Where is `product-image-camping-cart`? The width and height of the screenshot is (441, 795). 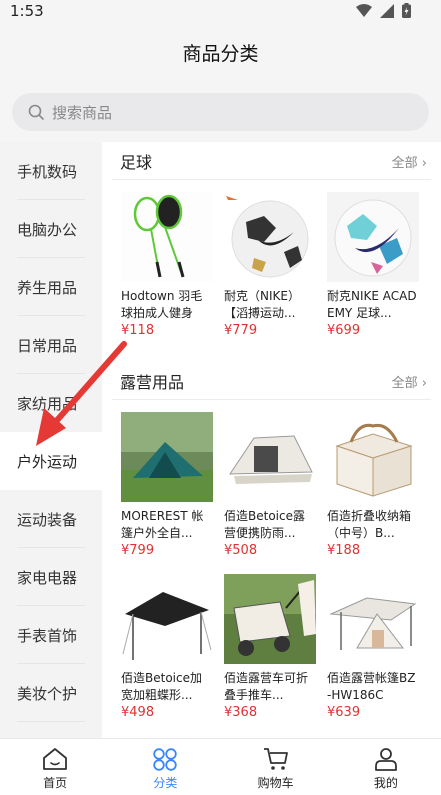 product-image-camping-cart is located at coordinates (270, 619).